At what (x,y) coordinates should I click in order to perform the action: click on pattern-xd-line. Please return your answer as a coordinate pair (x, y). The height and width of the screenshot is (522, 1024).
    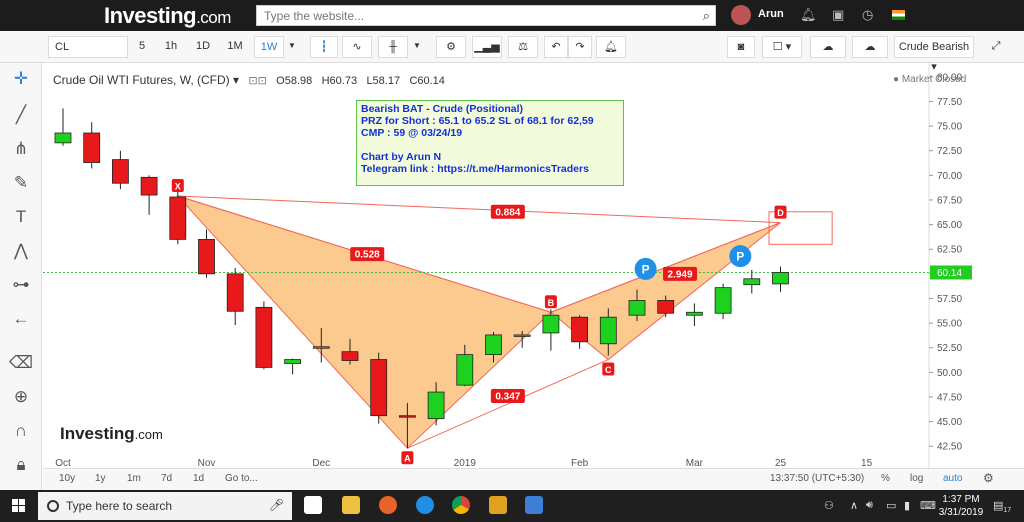
    Looking at the image, I should click on (479, 209).